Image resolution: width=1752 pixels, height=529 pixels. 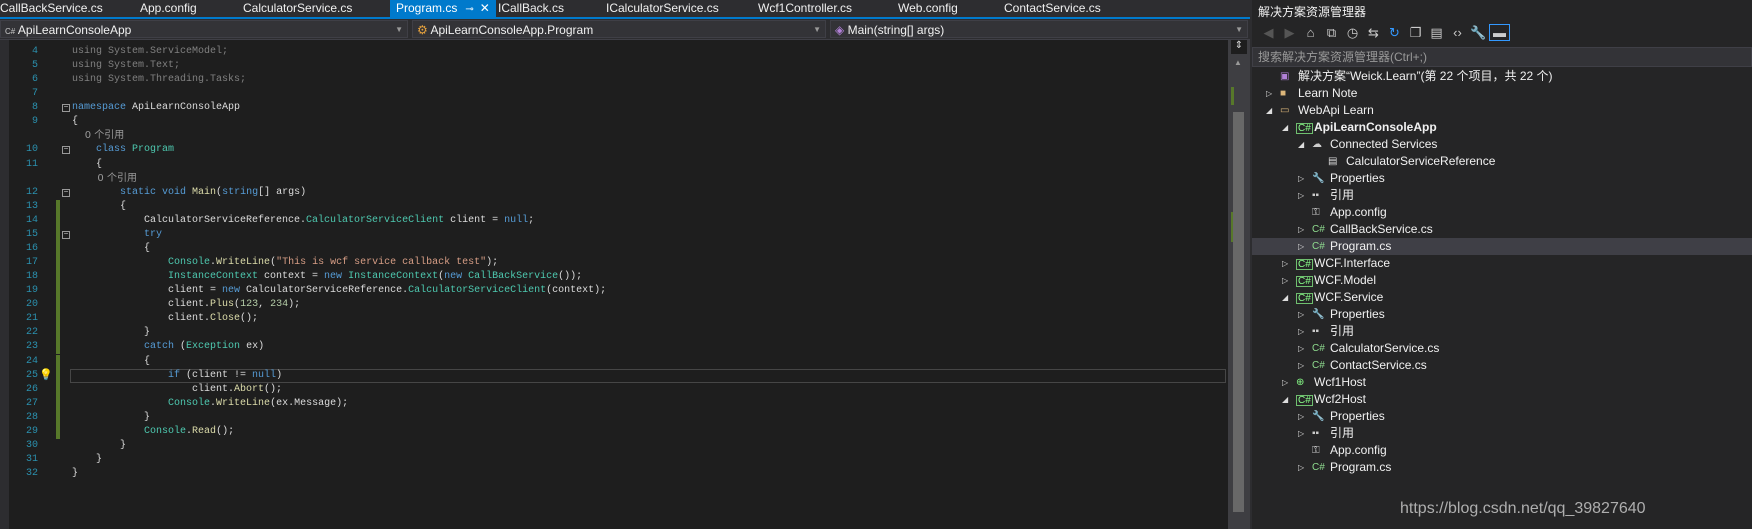 What do you see at coordinates (168, 347) in the screenshot?
I see `code-text: catch (Exception ex)` at bounding box center [168, 347].